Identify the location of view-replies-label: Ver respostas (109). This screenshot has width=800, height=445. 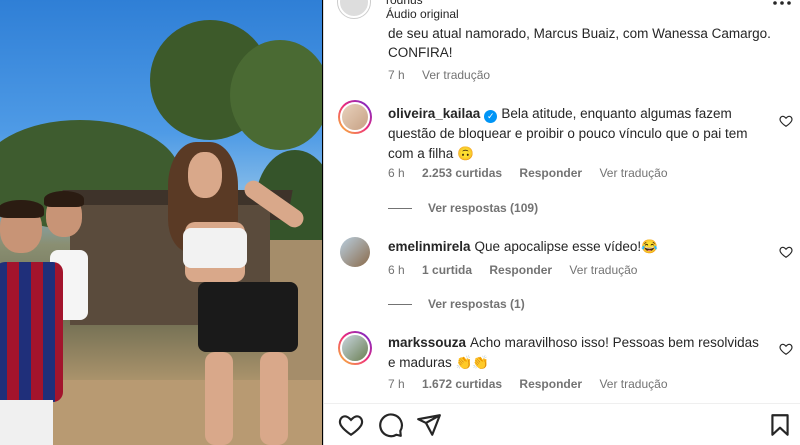
(483, 208).